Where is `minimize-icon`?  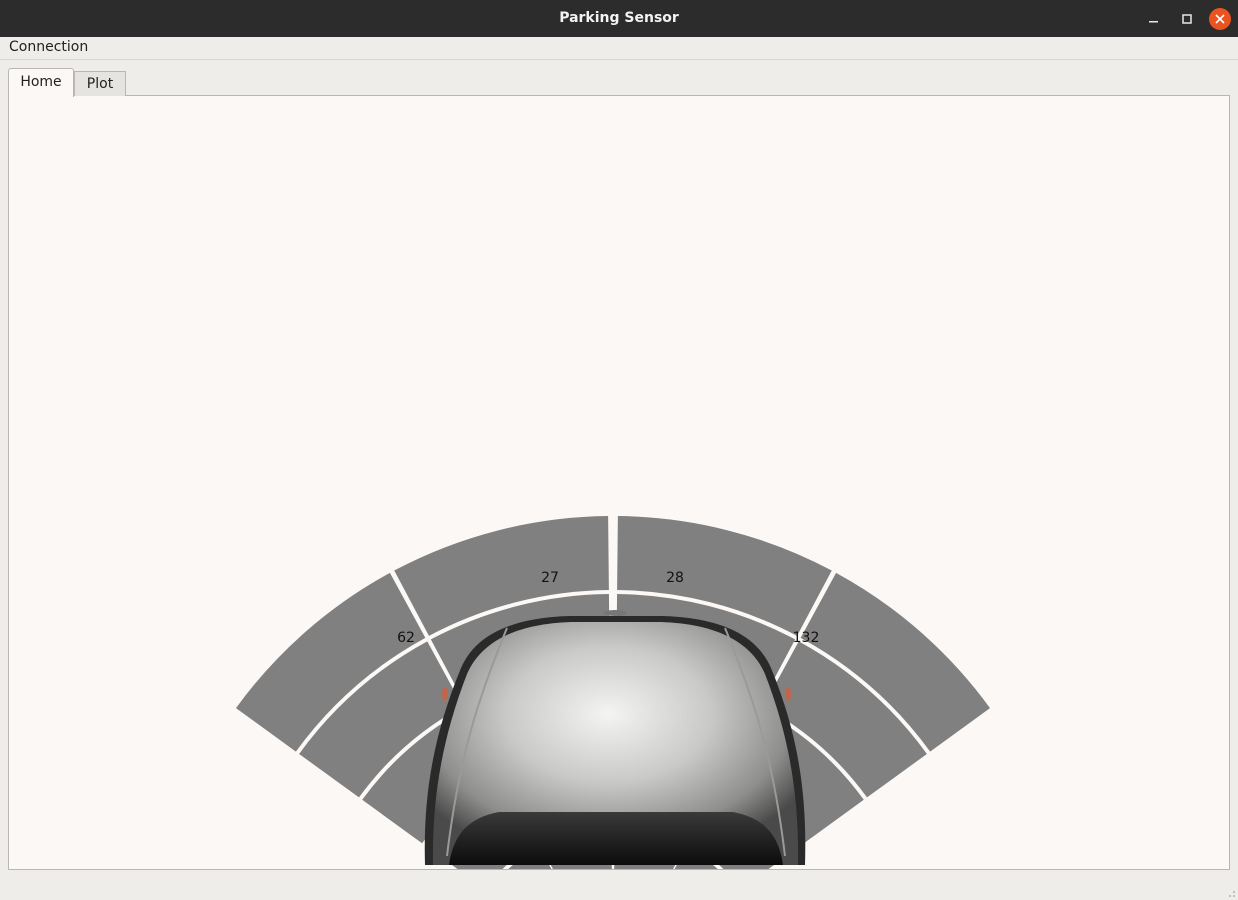
minimize-icon is located at coordinates (1153, 22).